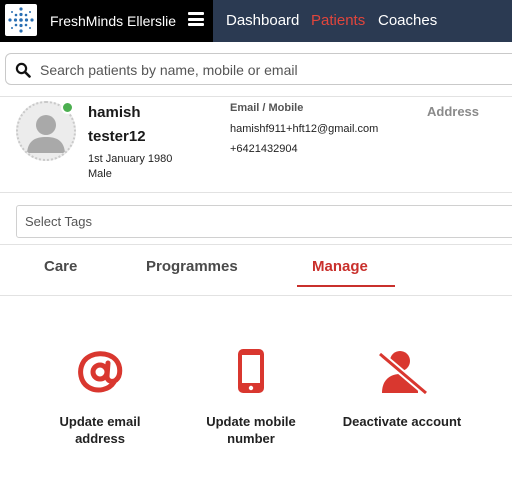 The width and height of the screenshot is (512, 496). Describe the element at coordinates (196, 19) in the screenshot. I see `hamburger-menu-icon` at that location.